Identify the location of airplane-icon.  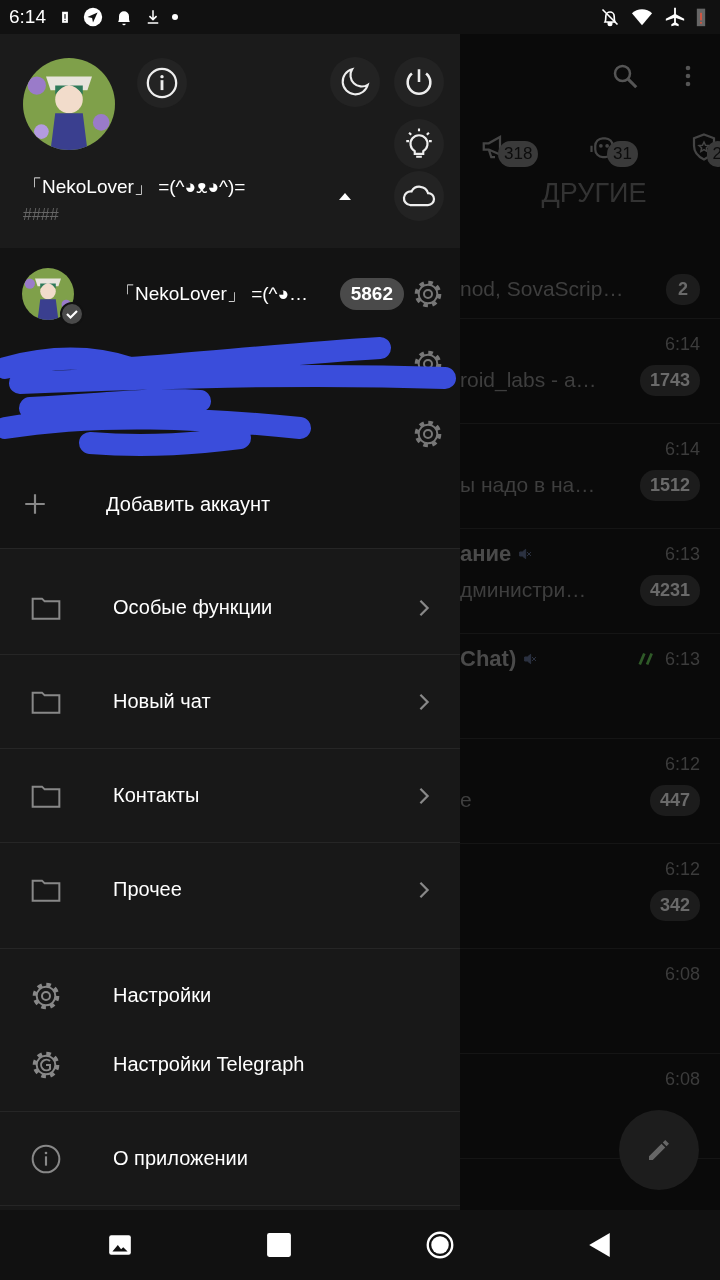
(675, 17).